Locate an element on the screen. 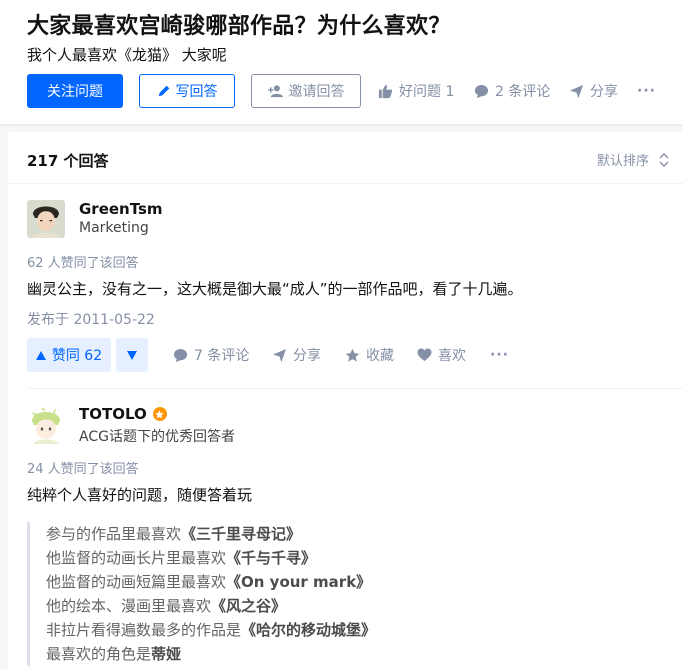 The image size is (683, 669). add-user-icon is located at coordinates (275, 91).